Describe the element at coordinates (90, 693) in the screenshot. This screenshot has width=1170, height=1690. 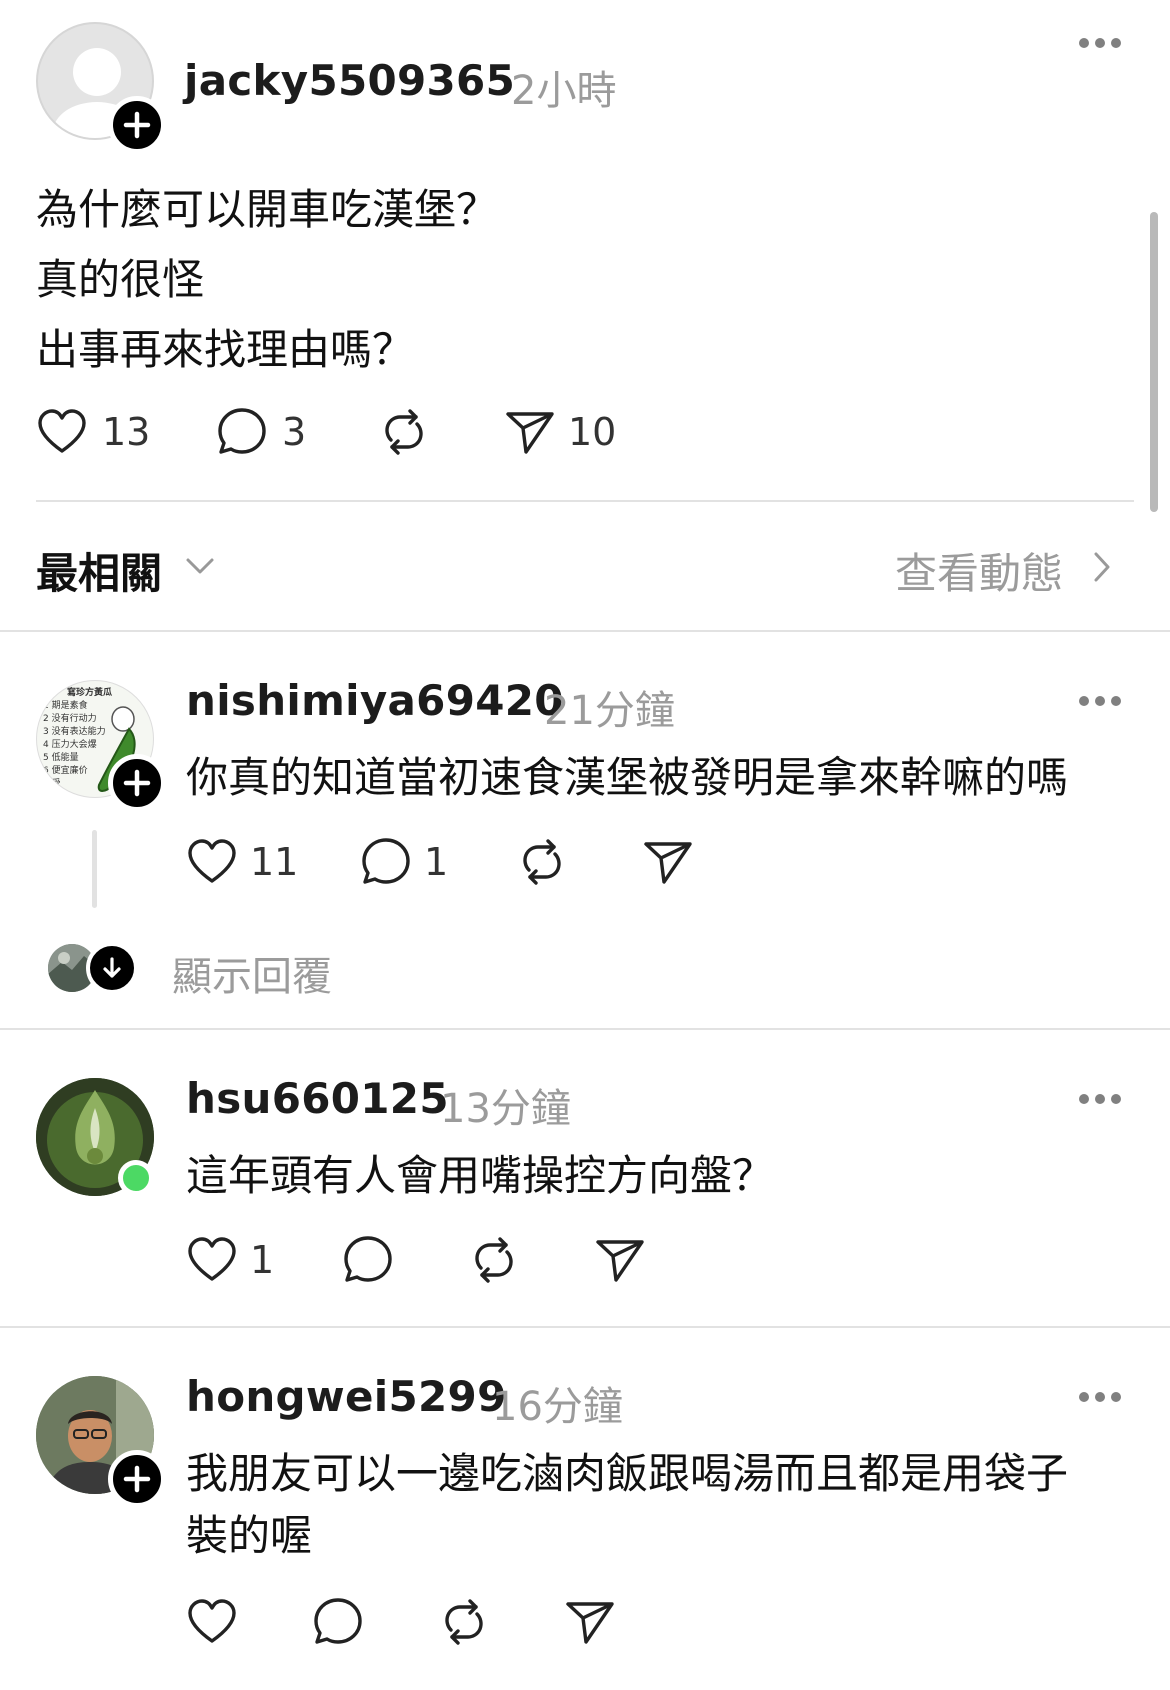
I see `avatar-text: 寫珍方黃瓜` at that location.